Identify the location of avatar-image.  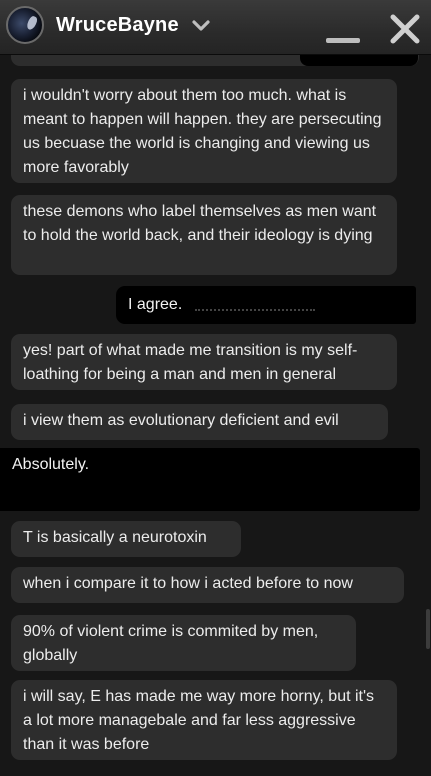
(32, 23).